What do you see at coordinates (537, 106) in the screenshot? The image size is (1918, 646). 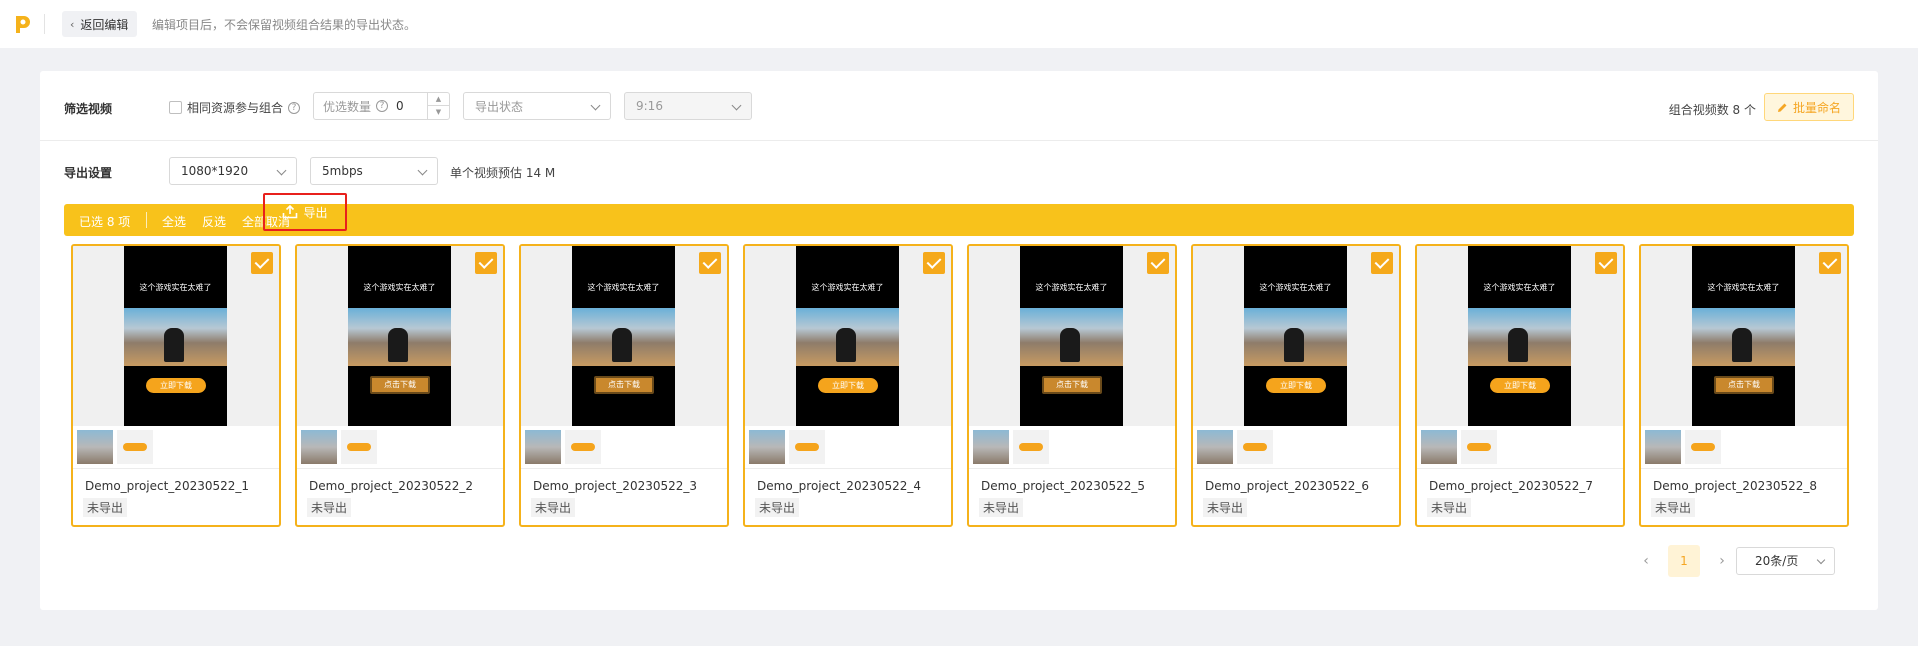 I see `export-status-select: 导出状态` at bounding box center [537, 106].